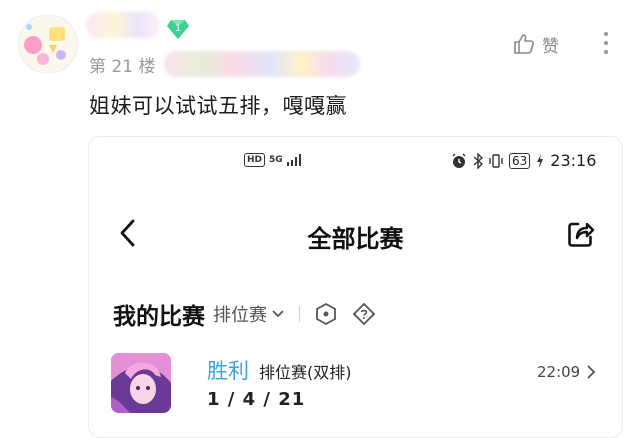 Image resolution: width=641 pixels, height=438 pixels. I want to click on mode-filter-dropdown: 排位赛, so click(249, 314).